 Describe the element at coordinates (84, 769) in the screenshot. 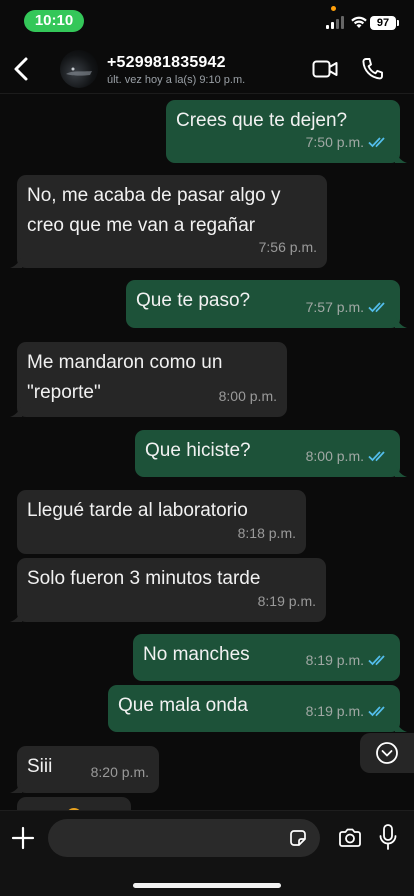

I see `message-incoming: Siii 8:20 p.m.` at that location.